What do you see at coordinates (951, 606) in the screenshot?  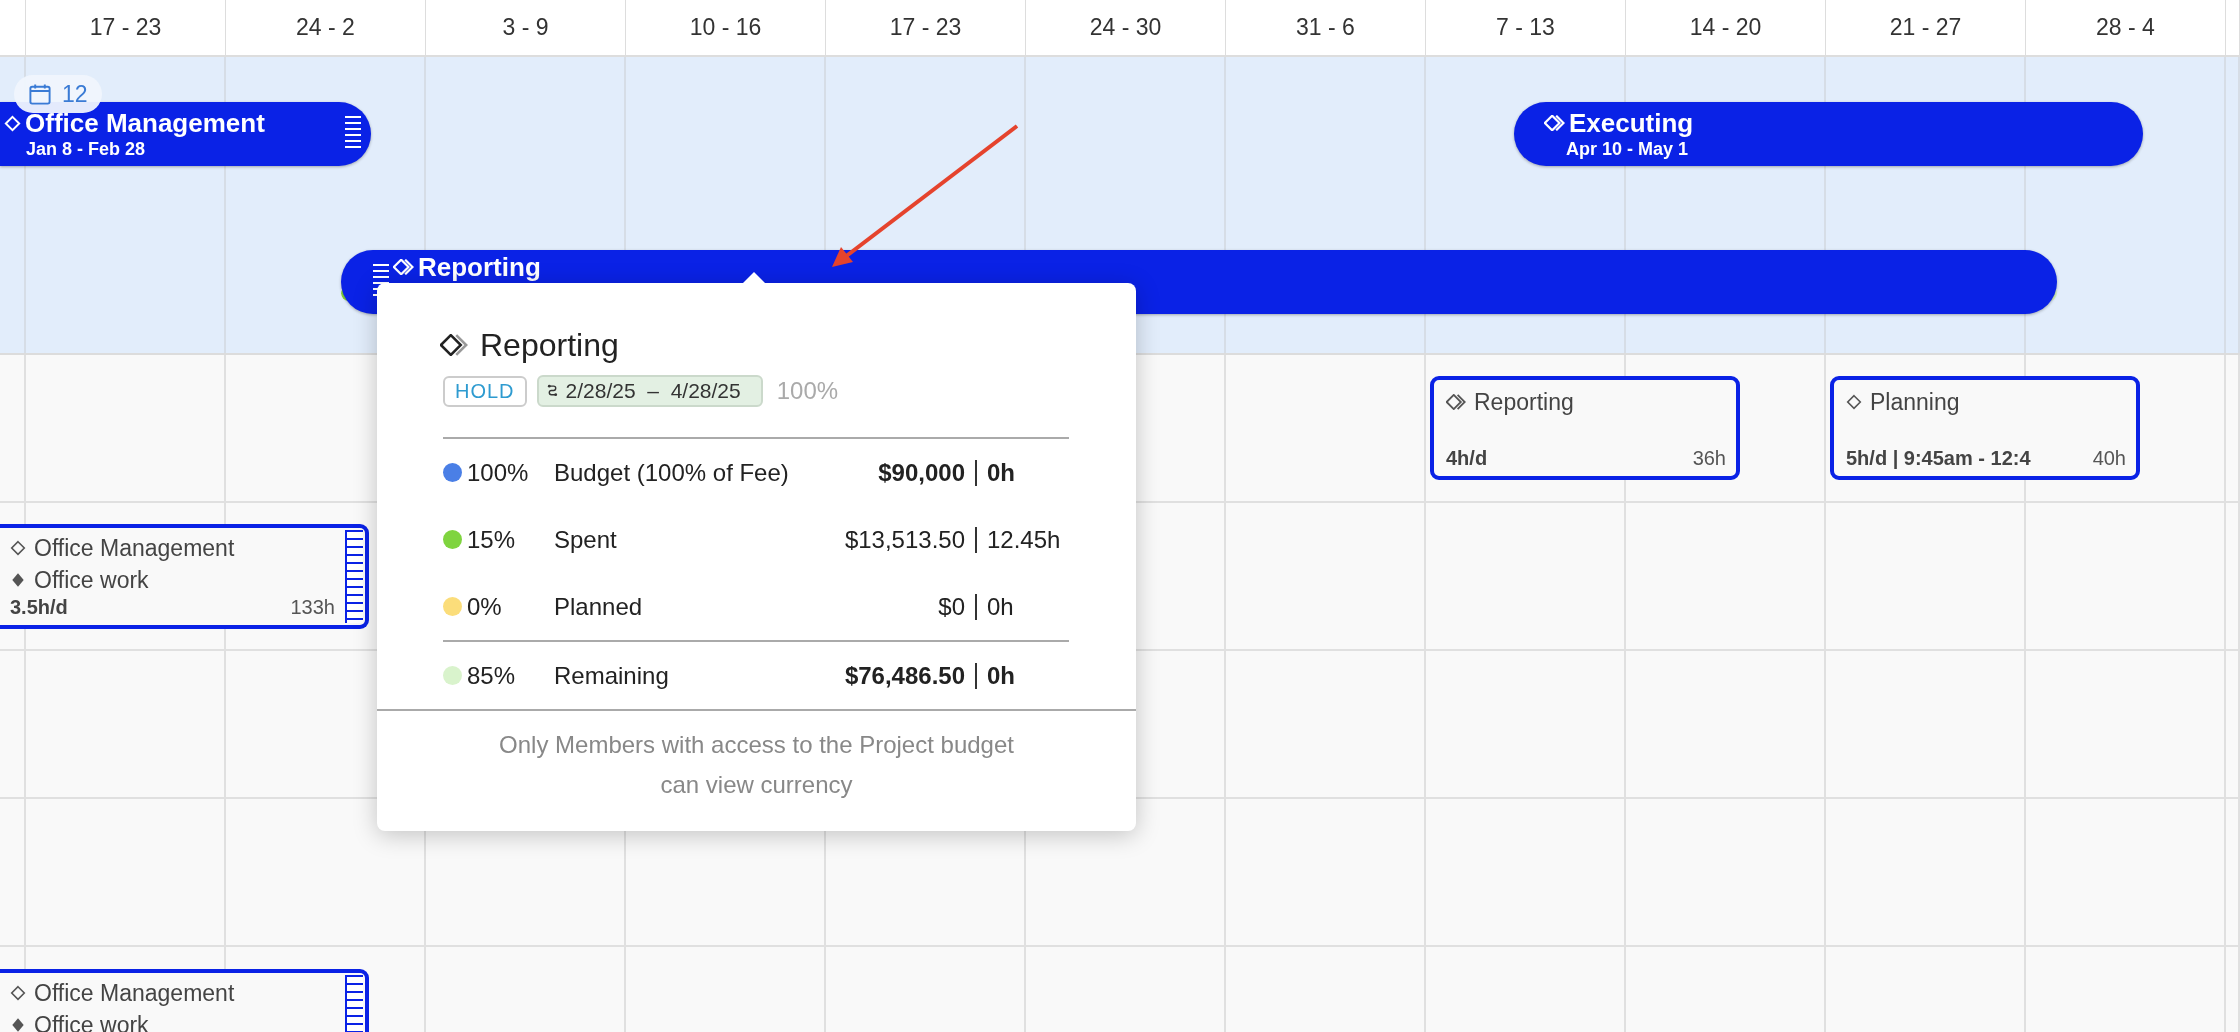 I see `budget-amount: $0` at bounding box center [951, 606].